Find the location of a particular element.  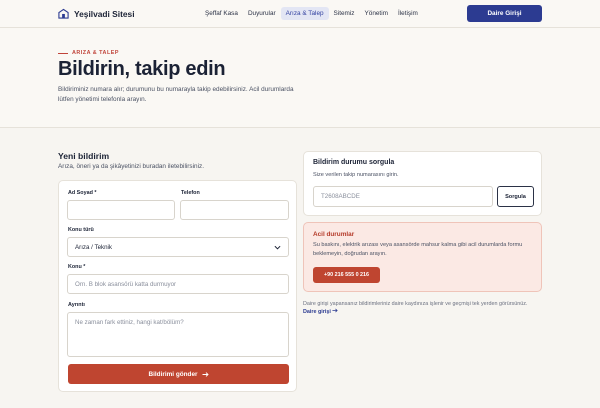

page-title: Bildirin, takip edin is located at coordinates (142, 69).